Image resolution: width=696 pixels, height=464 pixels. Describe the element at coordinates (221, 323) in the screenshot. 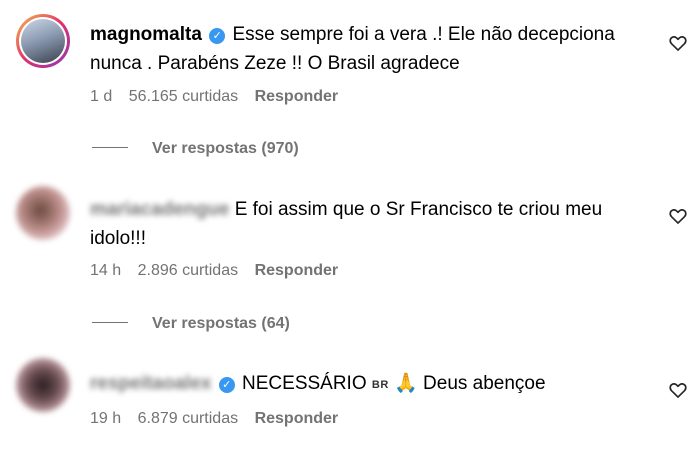

I see `view-replies-label: Ver respostas (64)` at that location.